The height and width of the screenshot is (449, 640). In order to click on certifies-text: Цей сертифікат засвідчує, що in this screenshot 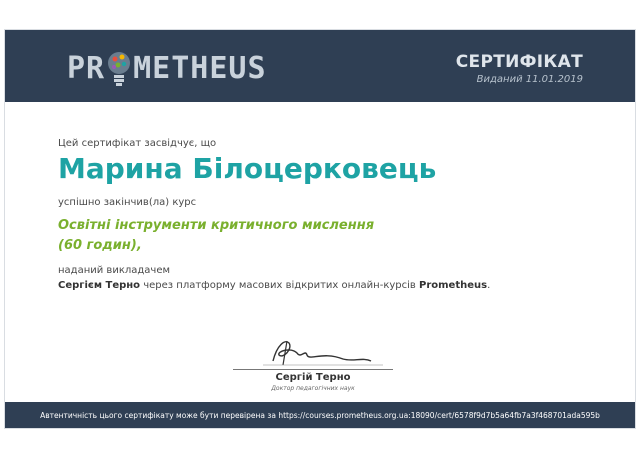, I will do `click(137, 143)`.